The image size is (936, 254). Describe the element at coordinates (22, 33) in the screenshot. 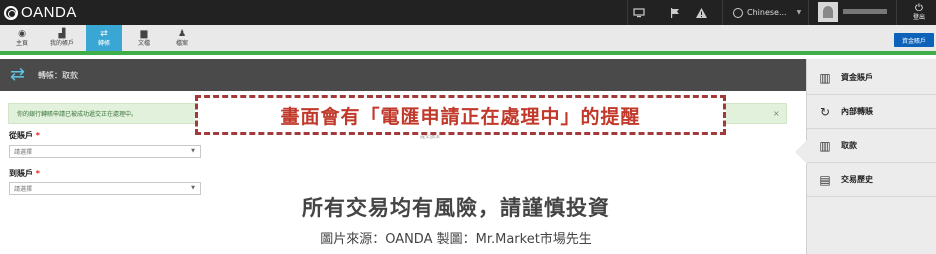

I see `dashboard-icon: ◉` at that location.